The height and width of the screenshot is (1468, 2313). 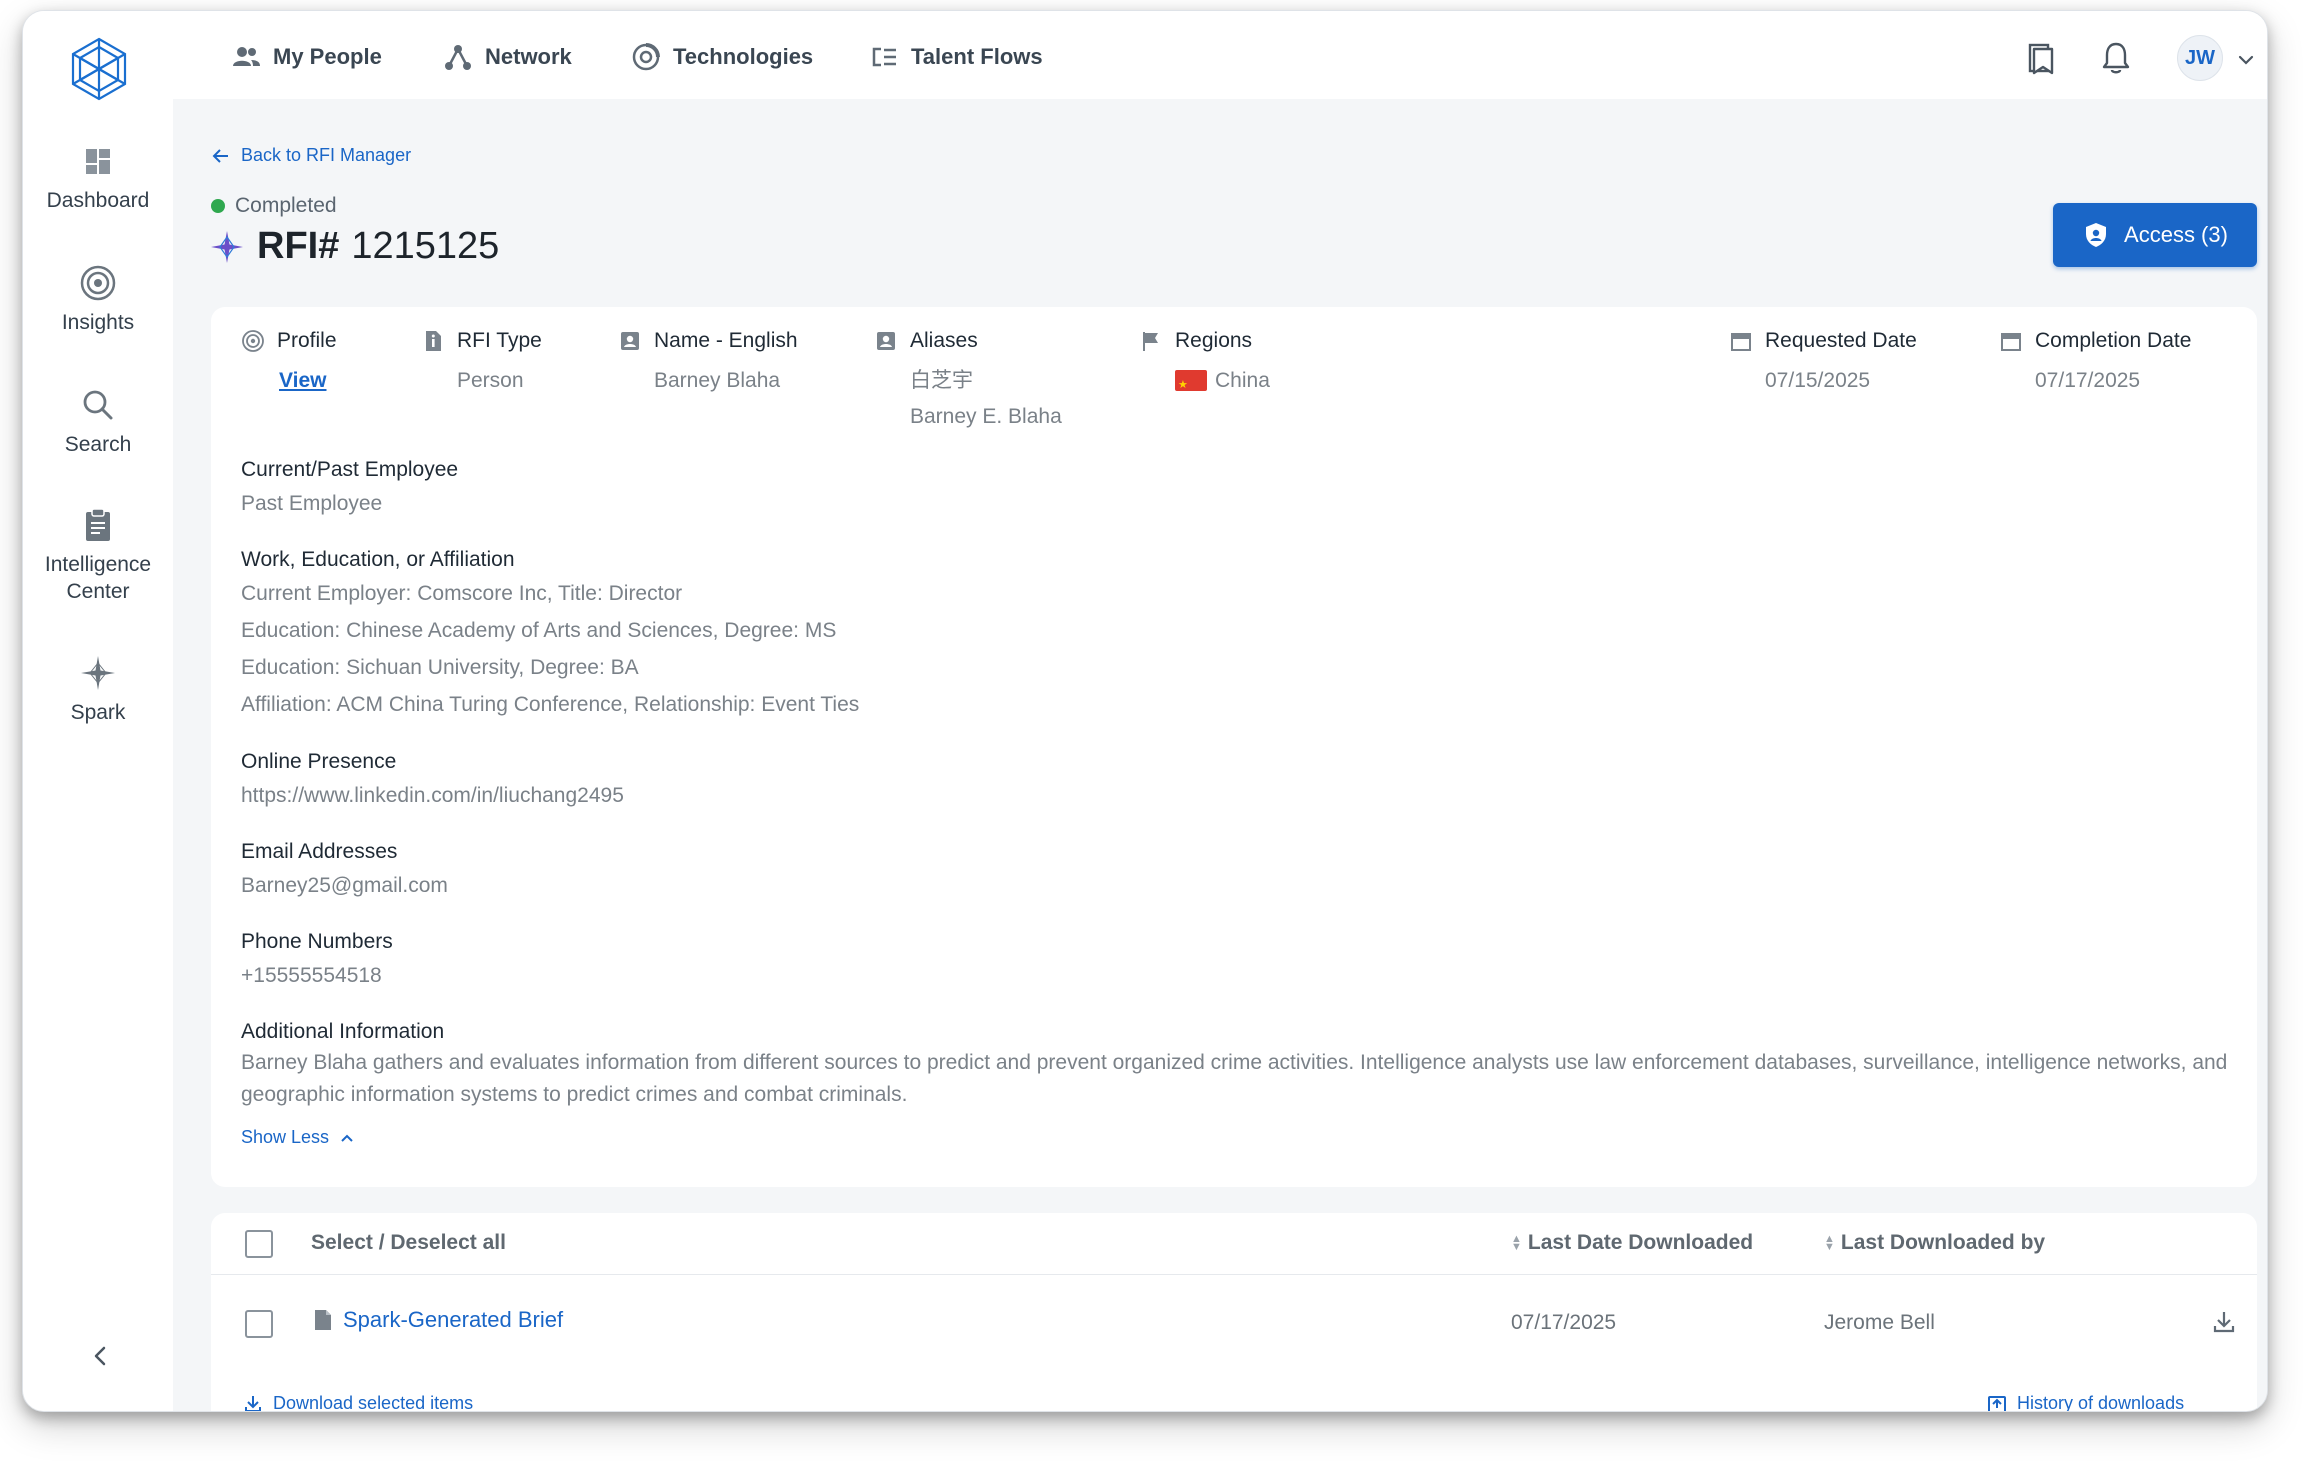 I want to click on sidebar-item-label: Dashboard, so click(x=98, y=200).